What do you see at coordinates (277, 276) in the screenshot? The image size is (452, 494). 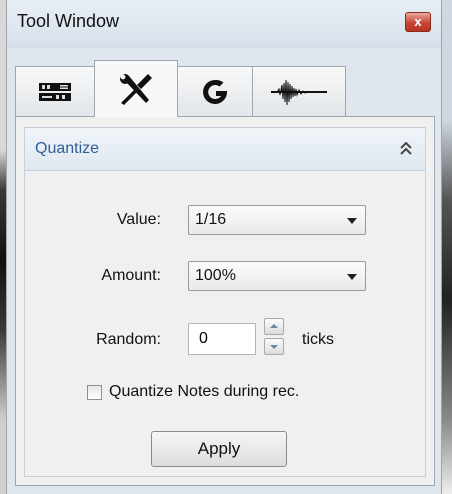 I see `amount-dropdown: 100%` at bounding box center [277, 276].